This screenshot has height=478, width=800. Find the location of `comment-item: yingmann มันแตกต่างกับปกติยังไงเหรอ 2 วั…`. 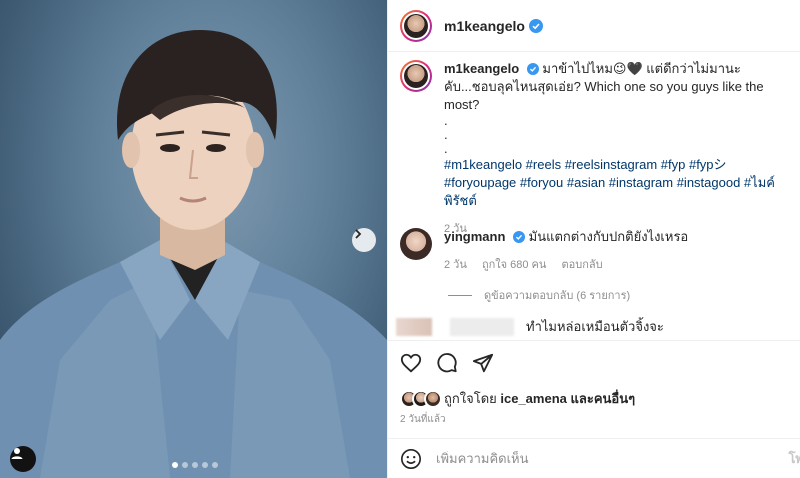

comment-item: yingmann มันแตกต่างกับปกติยังไงเหรอ 2 วั… is located at coordinates (595, 251).